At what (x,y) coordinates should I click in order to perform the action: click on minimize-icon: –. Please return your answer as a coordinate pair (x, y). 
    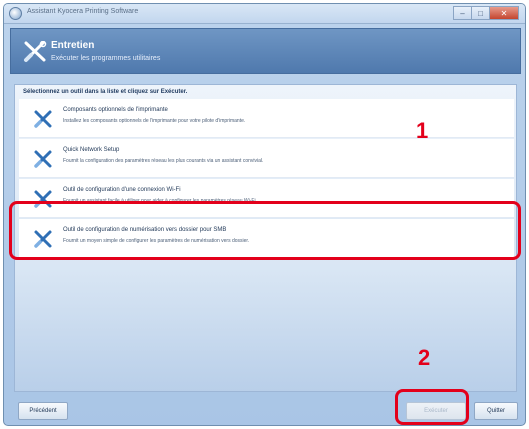
    Looking at the image, I should click on (462, 13).